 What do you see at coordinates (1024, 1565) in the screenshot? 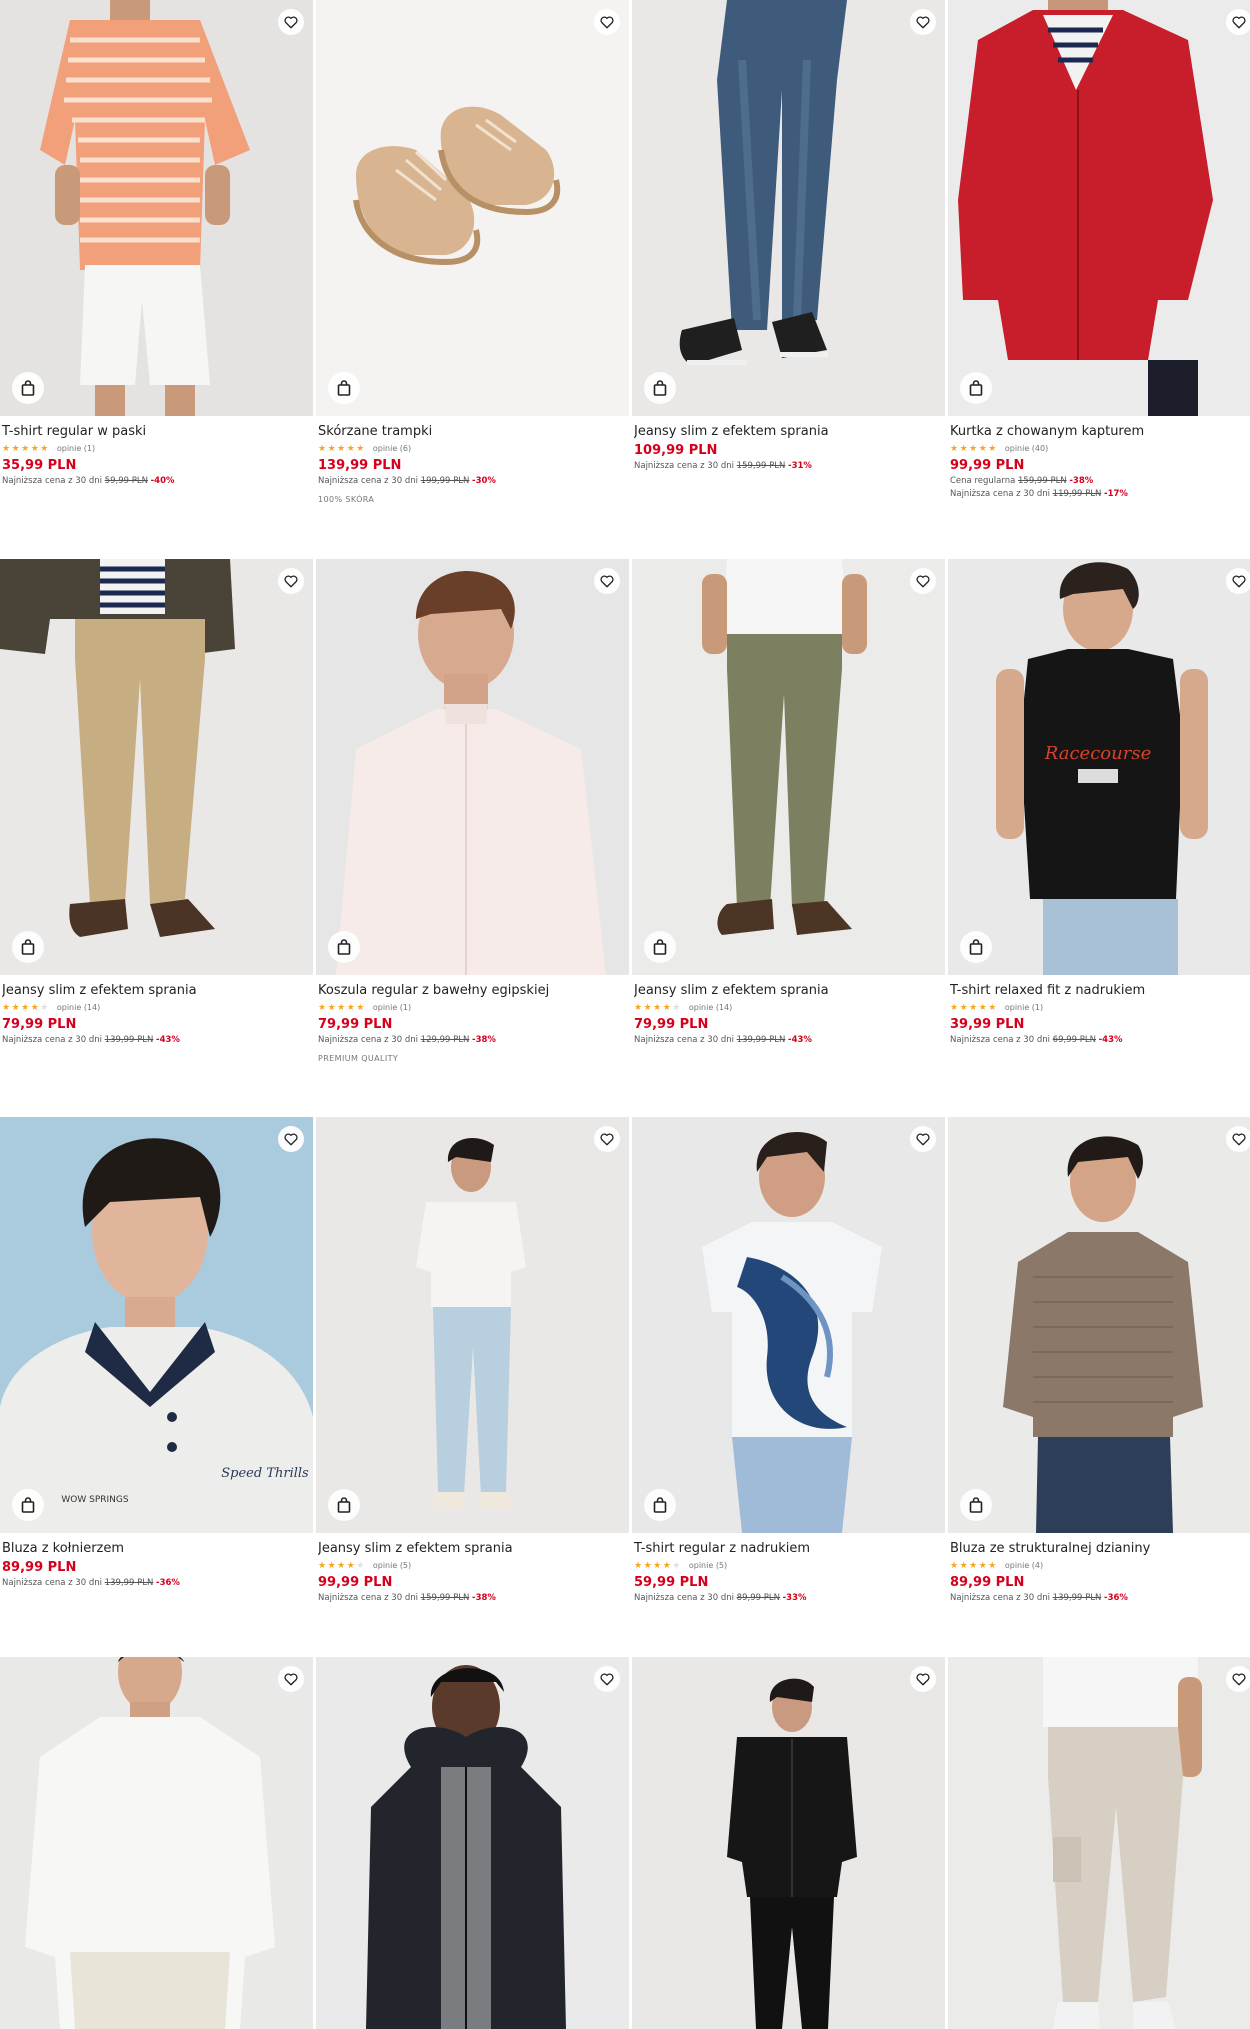
I see `review-count: opinie (4)` at bounding box center [1024, 1565].